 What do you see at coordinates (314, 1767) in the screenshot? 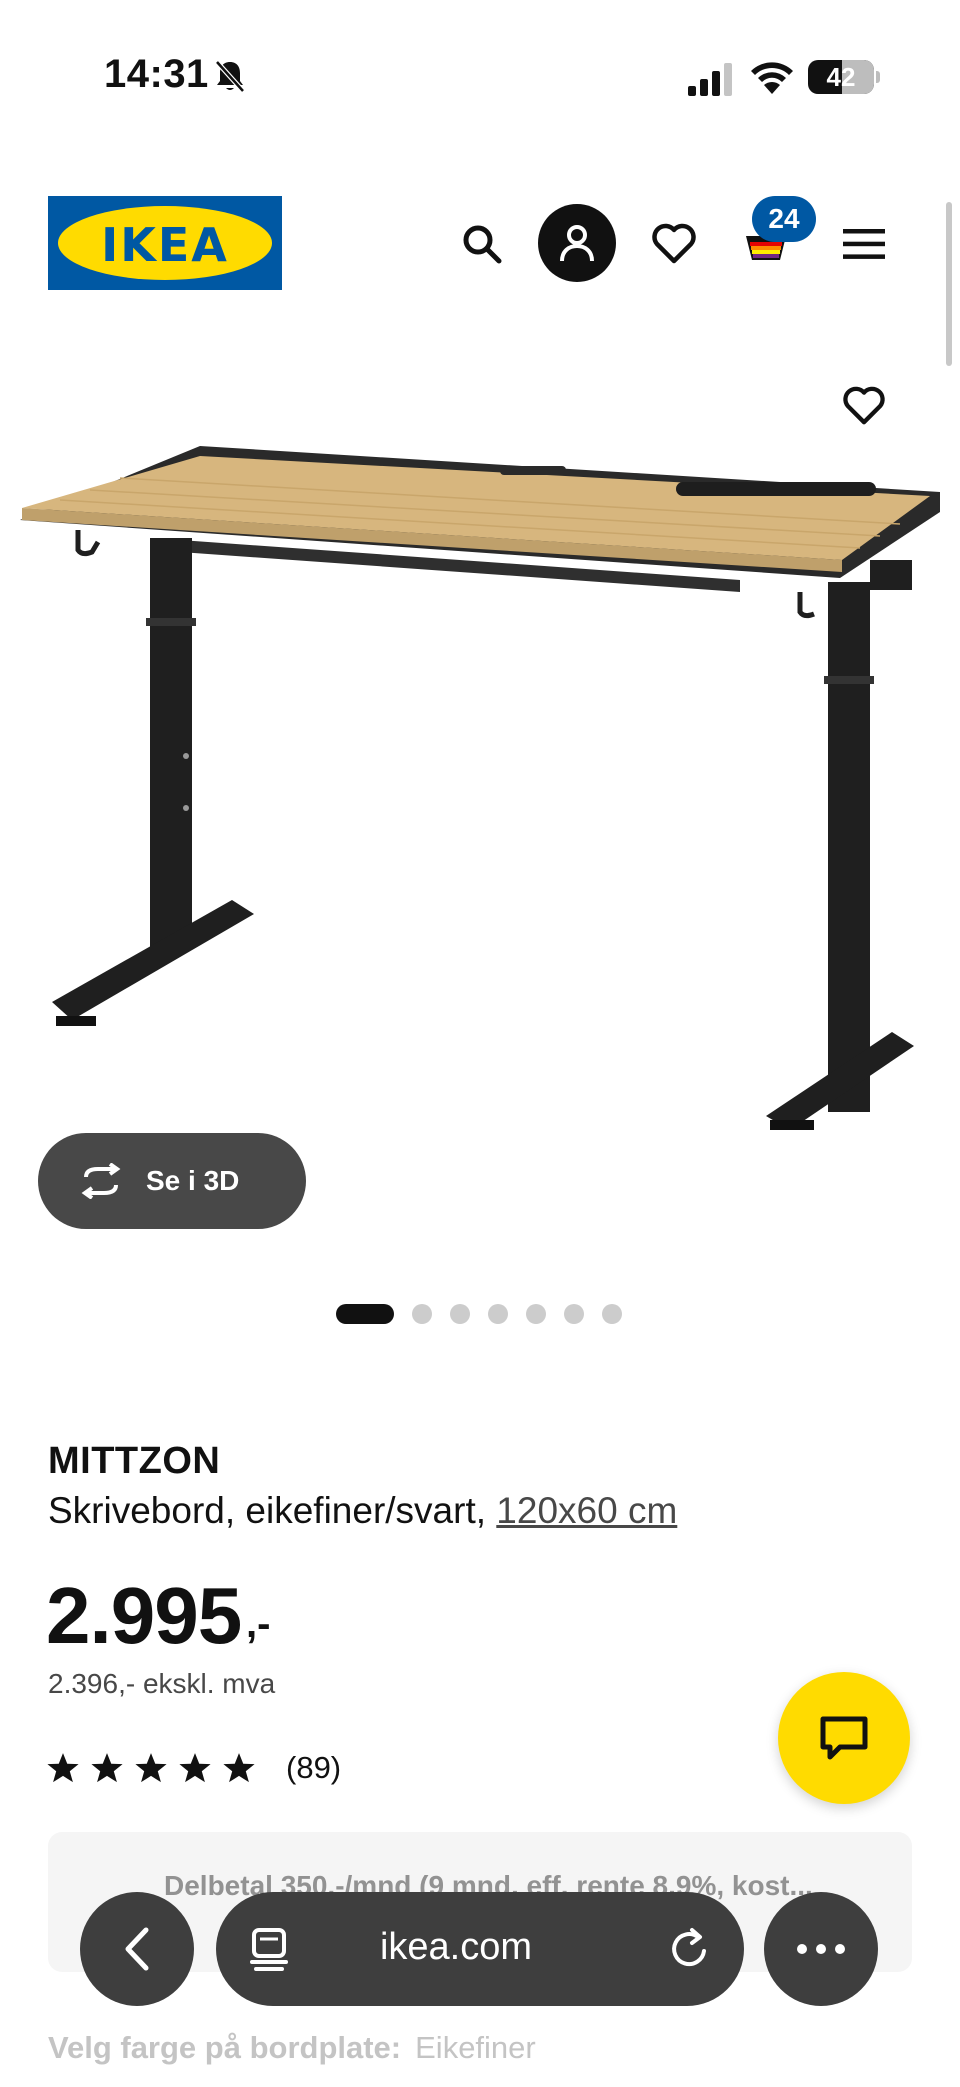
I see `review-count: (89)` at bounding box center [314, 1767].